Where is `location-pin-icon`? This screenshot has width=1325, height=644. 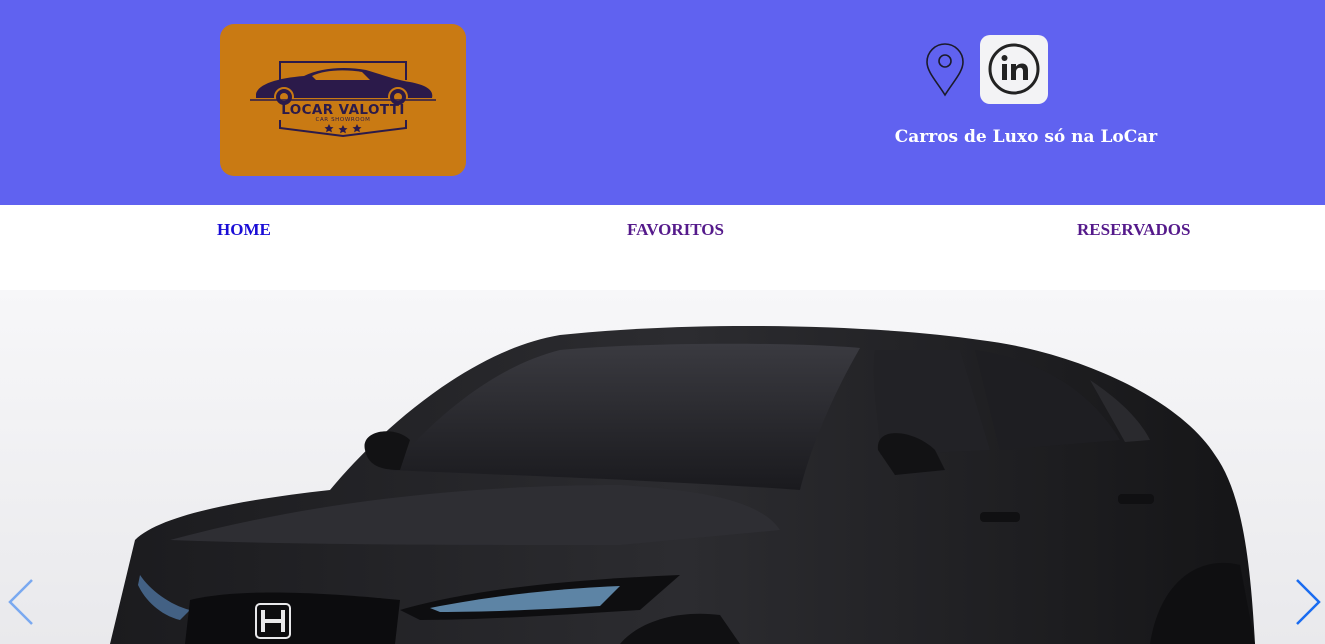
location-pin-icon is located at coordinates (945, 69).